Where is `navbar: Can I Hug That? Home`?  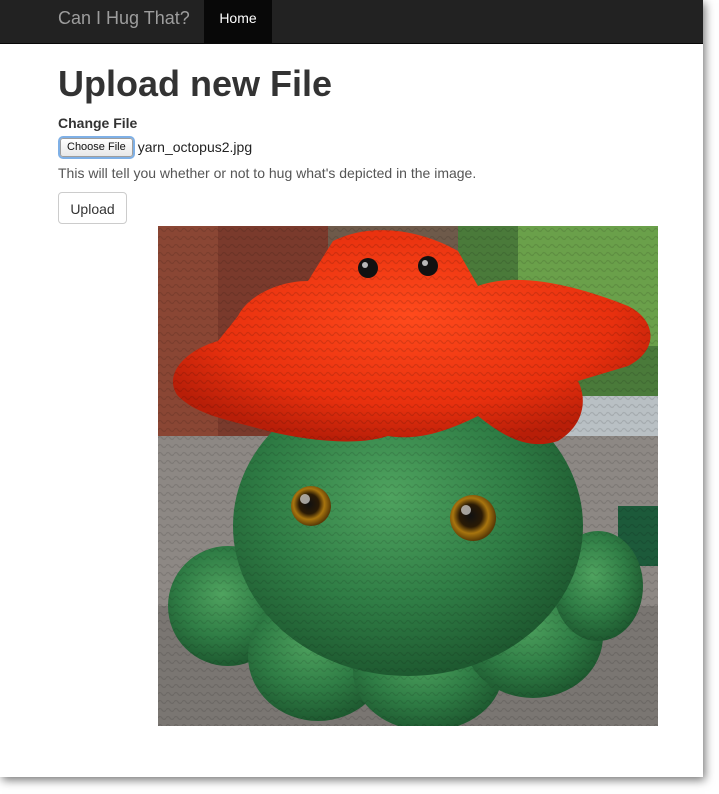 navbar: Can I Hug That? Home is located at coordinates (351, 22).